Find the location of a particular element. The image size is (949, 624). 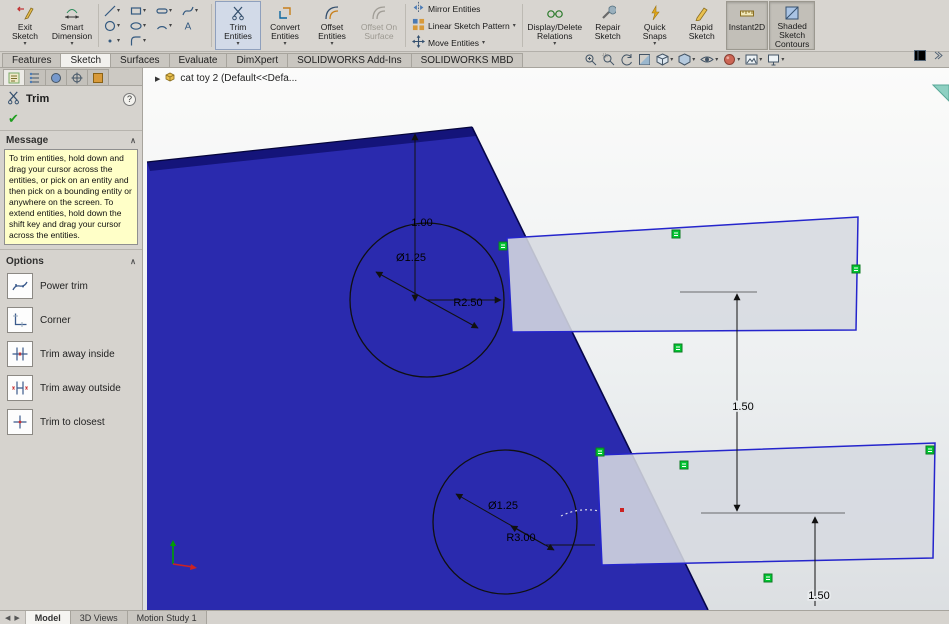

line-tool-button: ▾ is located at coordinates (116, 10).